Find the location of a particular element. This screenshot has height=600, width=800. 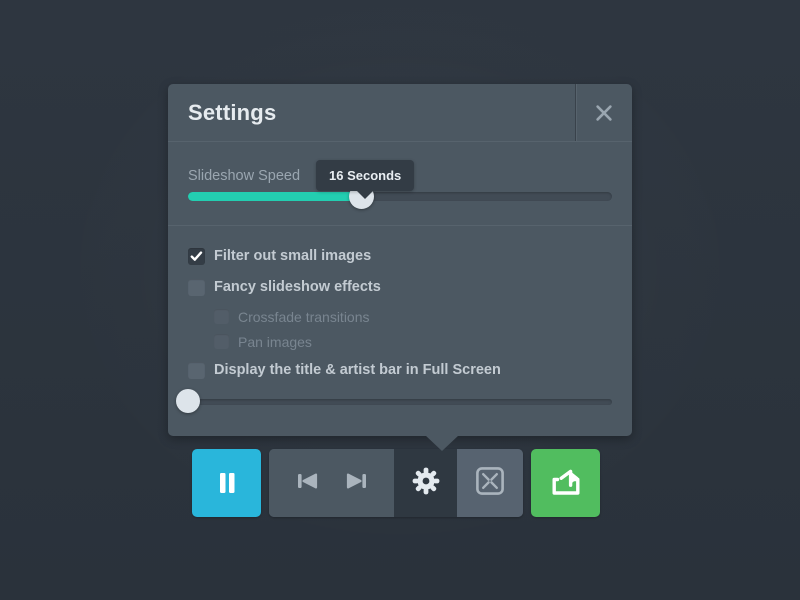

slideshow-speed-slider is located at coordinates (400, 196).